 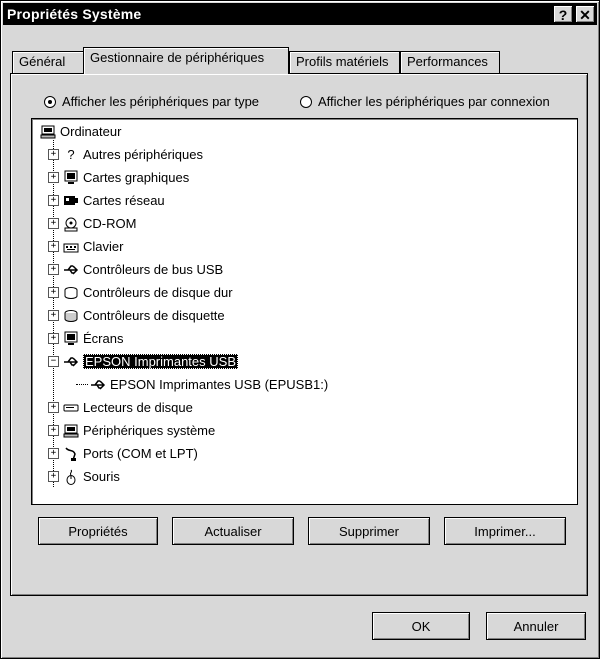 I want to click on hard-disk-icon, so click(x=71, y=293).